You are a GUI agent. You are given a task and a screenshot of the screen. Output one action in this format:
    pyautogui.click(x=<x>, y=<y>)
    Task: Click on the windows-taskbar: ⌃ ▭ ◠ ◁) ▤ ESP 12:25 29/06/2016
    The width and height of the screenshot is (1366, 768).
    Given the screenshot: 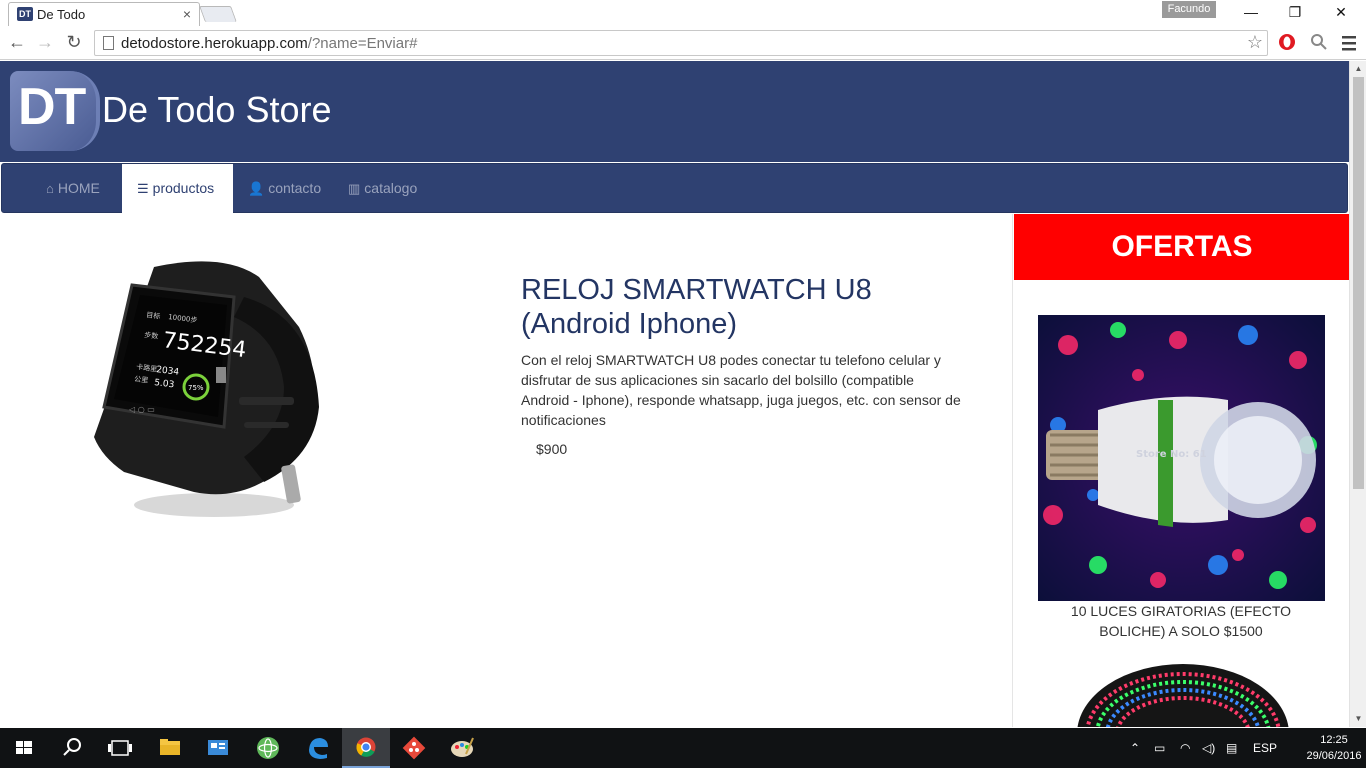 What is the action you would take?
    pyautogui.click(x=683, y=748)
    